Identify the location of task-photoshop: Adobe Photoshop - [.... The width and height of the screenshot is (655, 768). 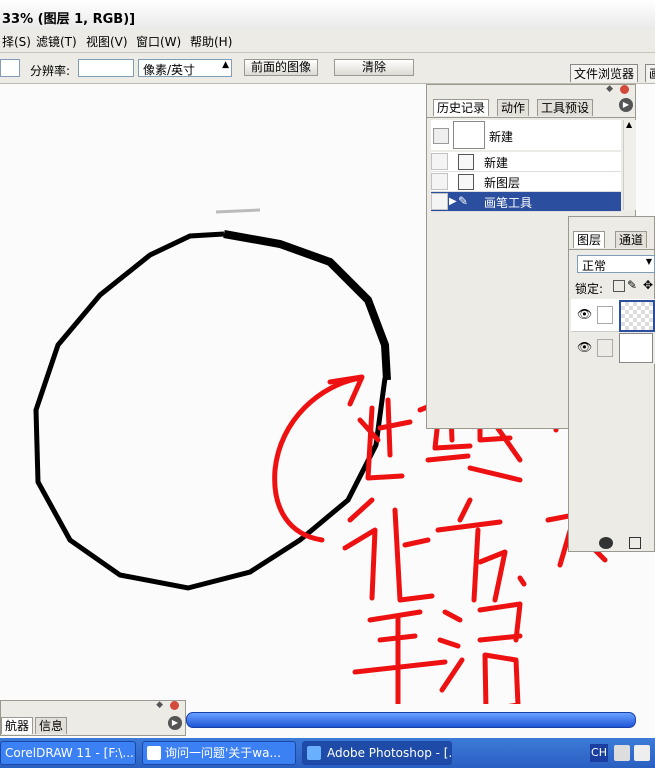
(377, 753).